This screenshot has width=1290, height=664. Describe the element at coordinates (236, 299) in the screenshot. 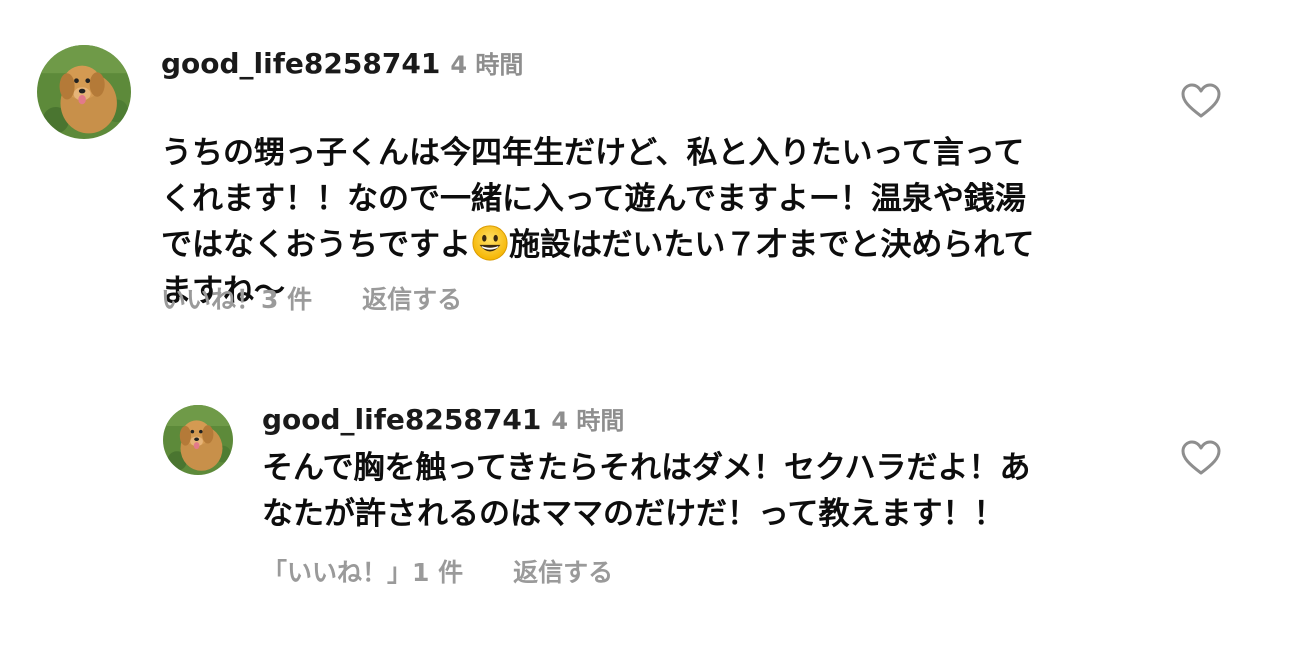

I see `likes-count: いいね！3 件` at that location.